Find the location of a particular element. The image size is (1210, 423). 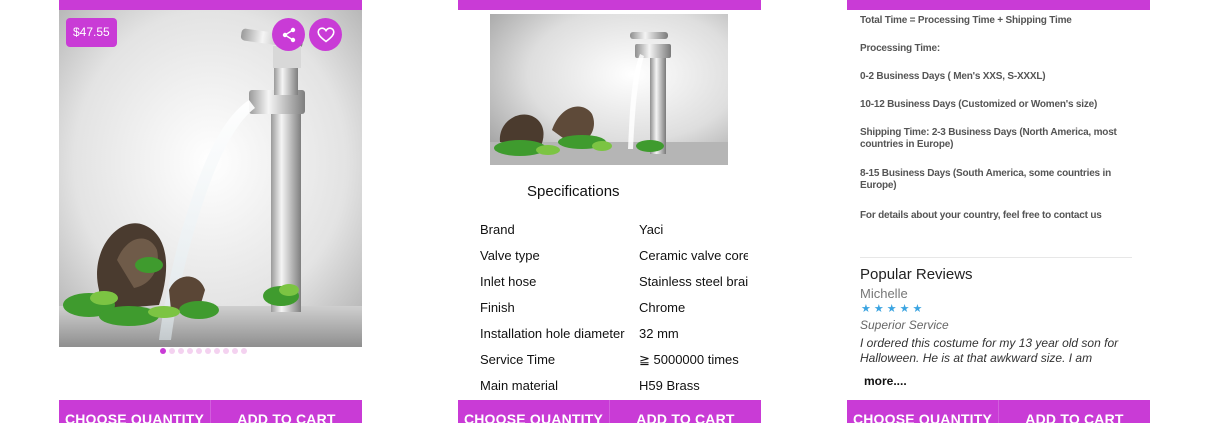

heart-icon is located at coordinates (325, 34).